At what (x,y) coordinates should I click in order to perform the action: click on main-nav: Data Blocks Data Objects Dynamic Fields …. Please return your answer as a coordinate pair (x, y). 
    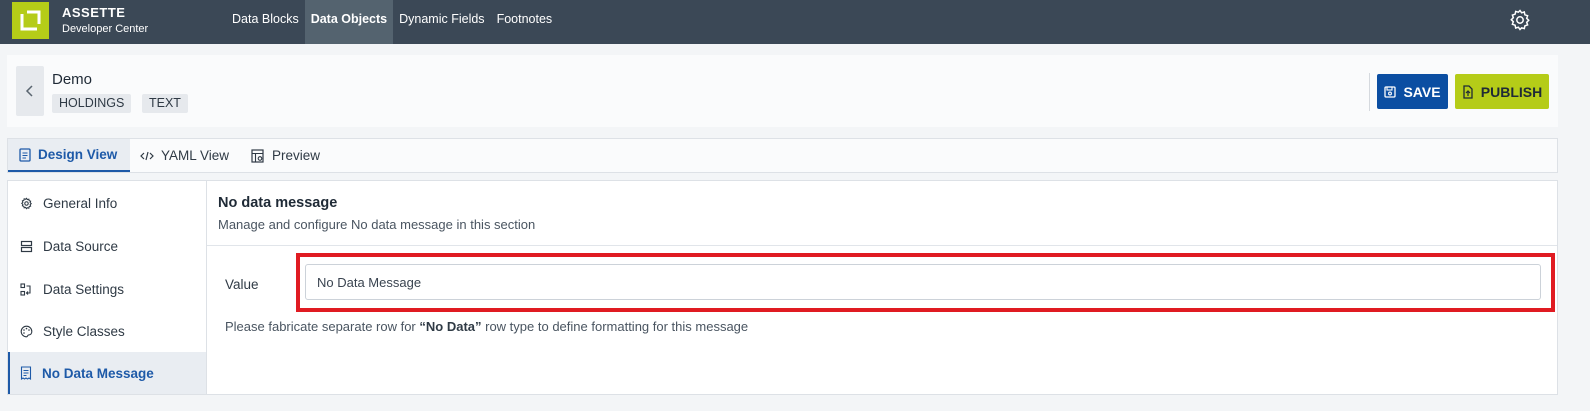
    Looking at the image, I should click on (392, 22).